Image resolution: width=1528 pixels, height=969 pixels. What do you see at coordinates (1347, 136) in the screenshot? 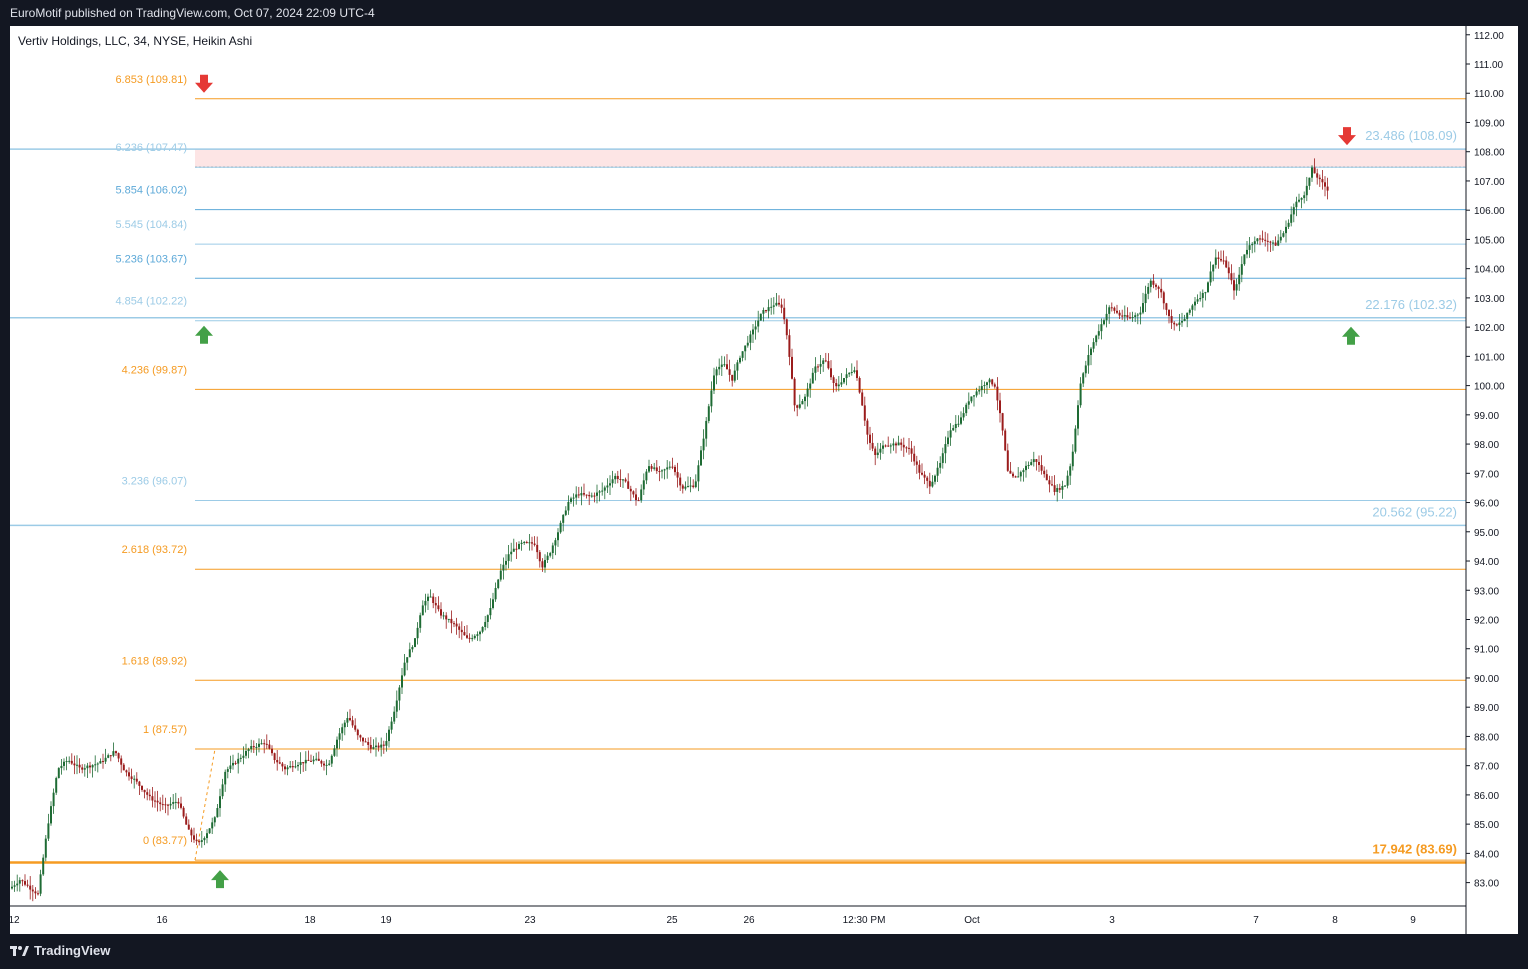
I see `signal-arrow-down` at bounding box center [1347, 136].